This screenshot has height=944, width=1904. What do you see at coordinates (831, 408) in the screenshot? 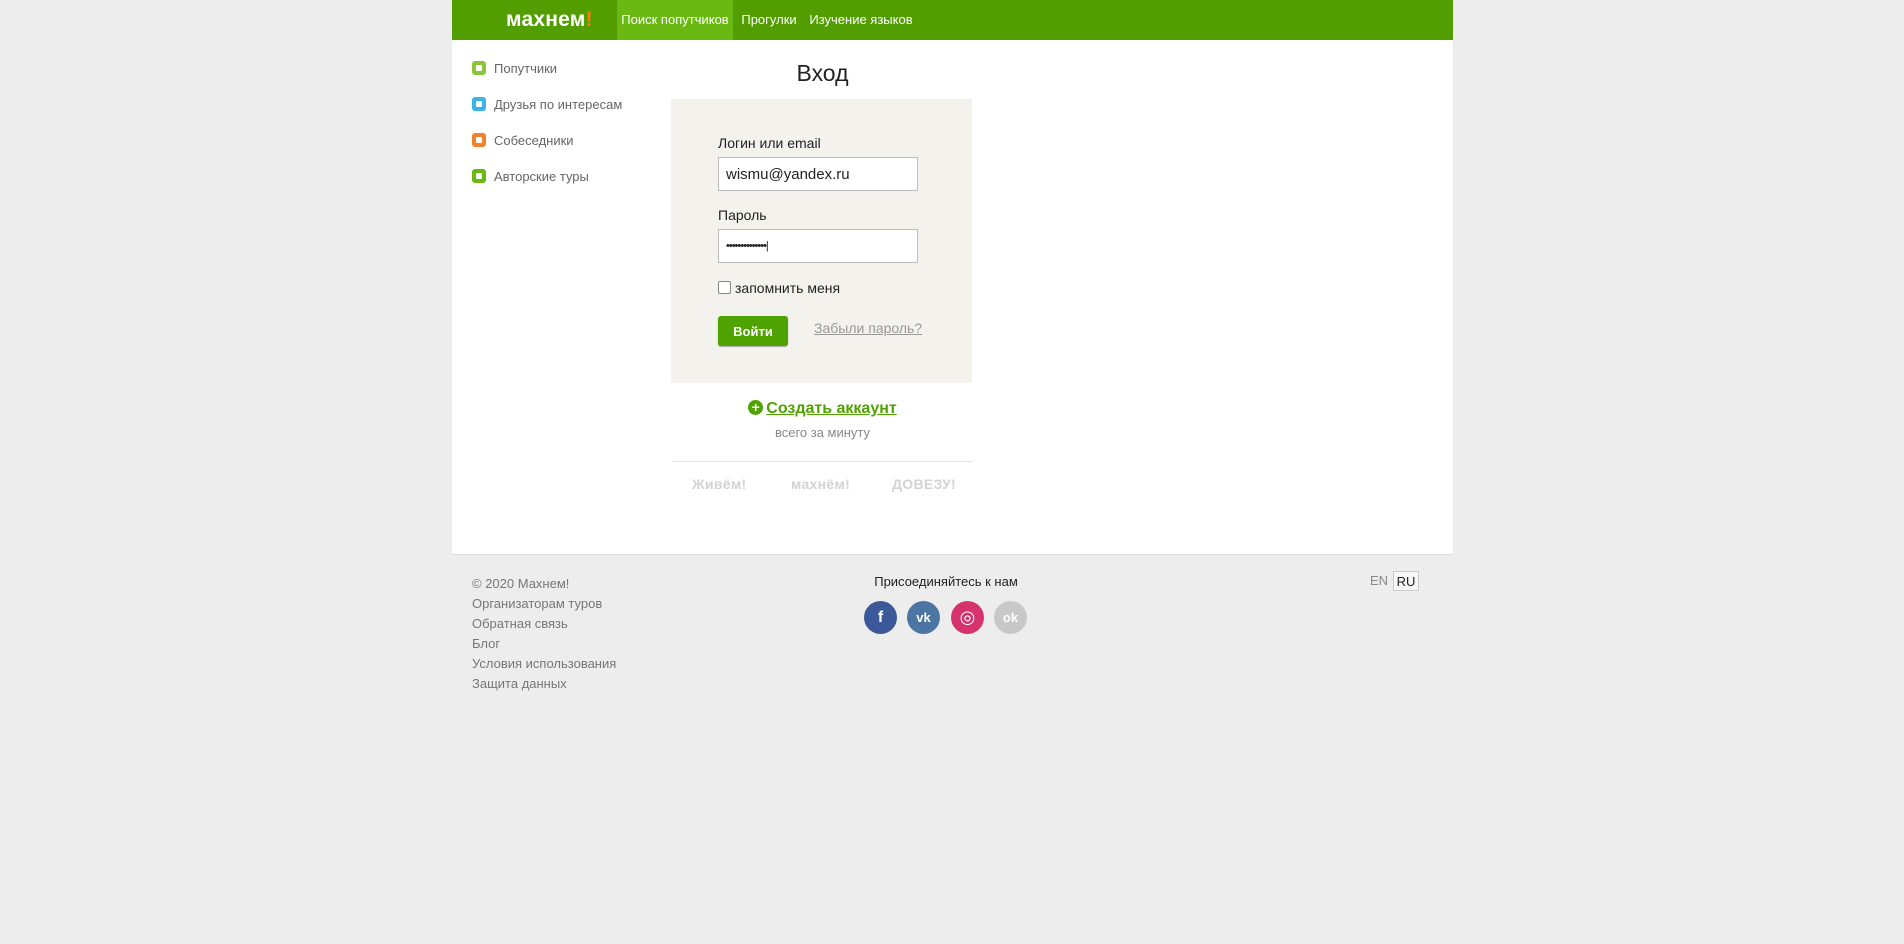
I see `create-account-link: Создать аккаунт` at bounding box center [831, 408].